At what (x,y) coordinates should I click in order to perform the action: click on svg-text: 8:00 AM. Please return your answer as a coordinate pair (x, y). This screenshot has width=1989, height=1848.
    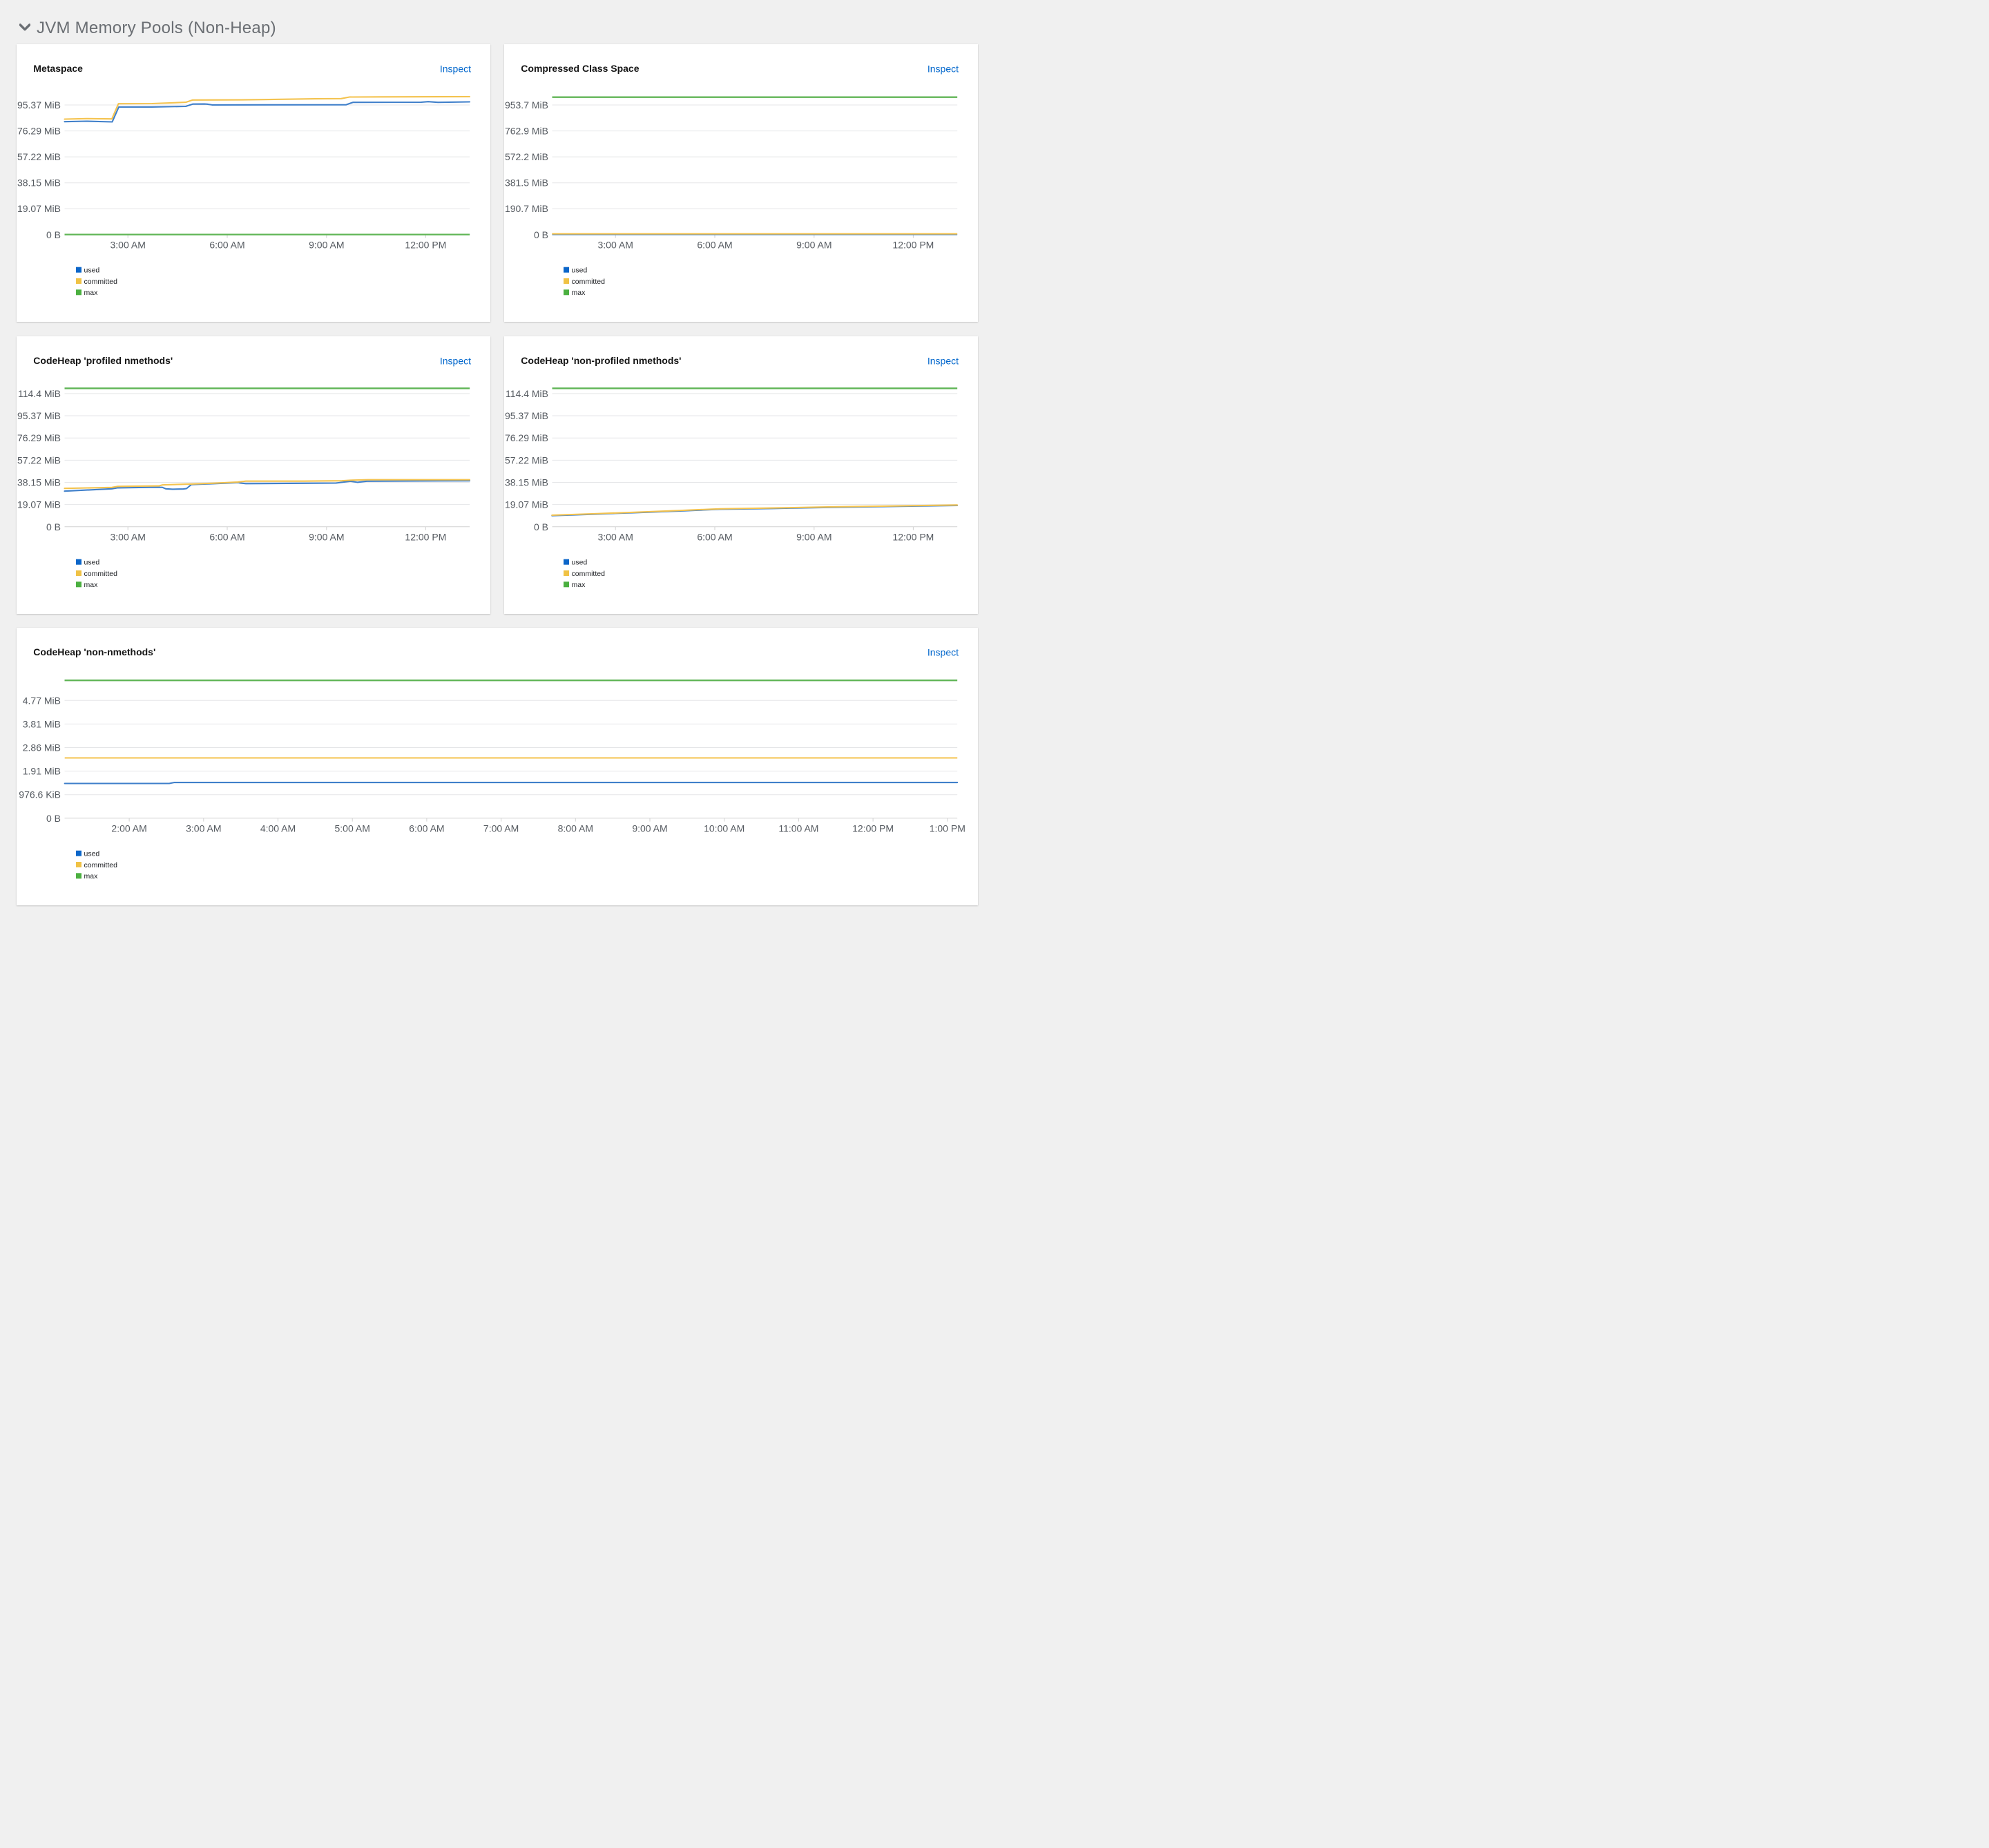
    Looking at the image, I should click on (575, 828).